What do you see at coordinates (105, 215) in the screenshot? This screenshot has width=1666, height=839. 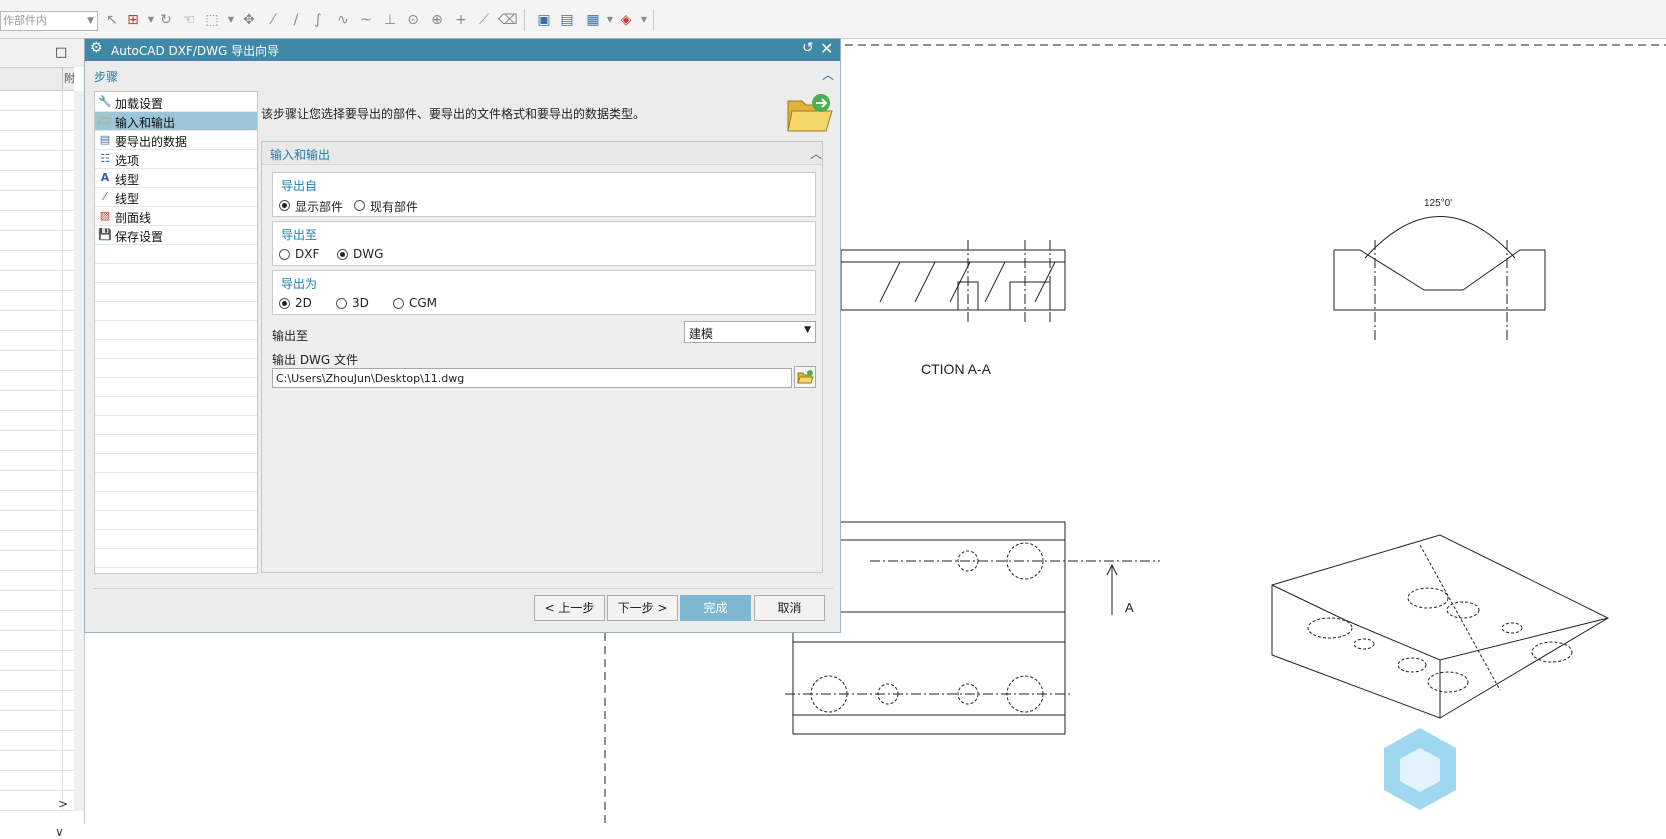 I see `hatch-icon: ▨` at bounding box center [105, 215].